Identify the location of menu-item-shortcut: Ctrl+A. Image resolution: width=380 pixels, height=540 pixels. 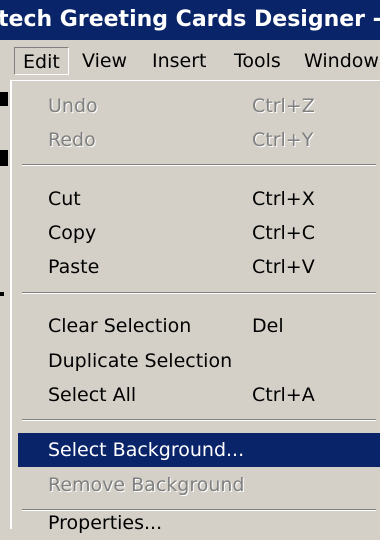
(283, 395).